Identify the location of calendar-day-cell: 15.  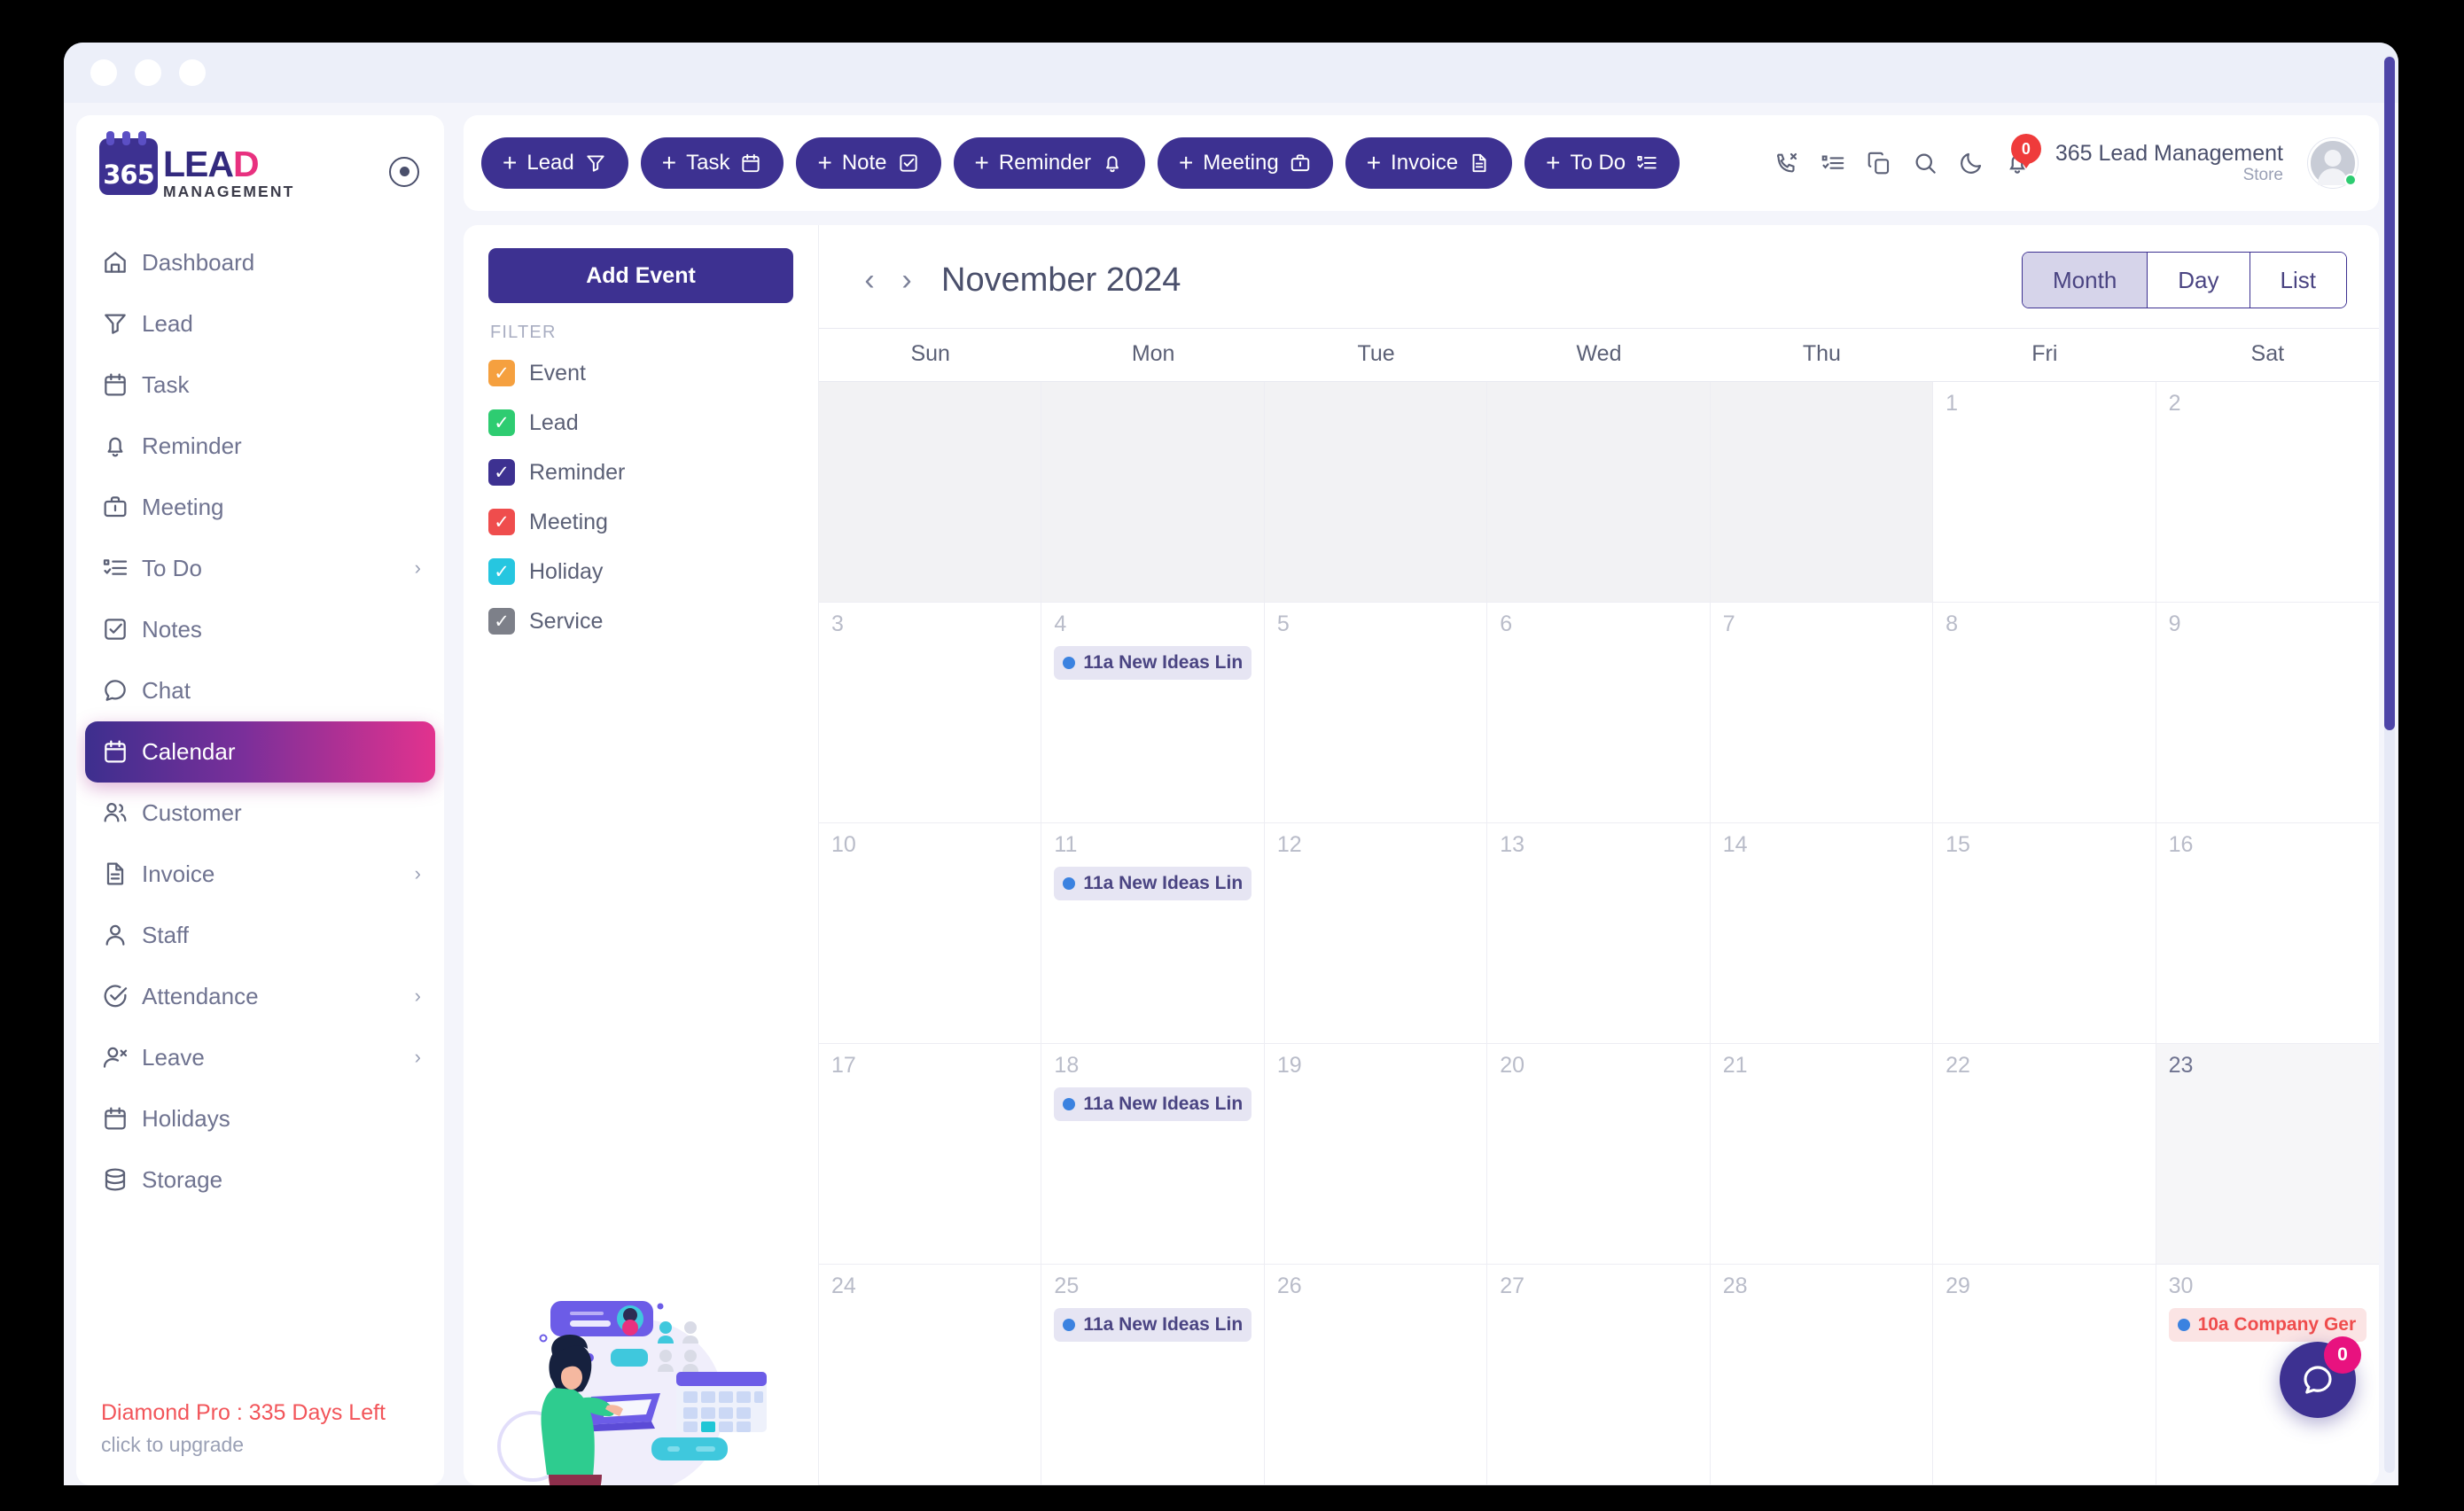
(2044, 933).